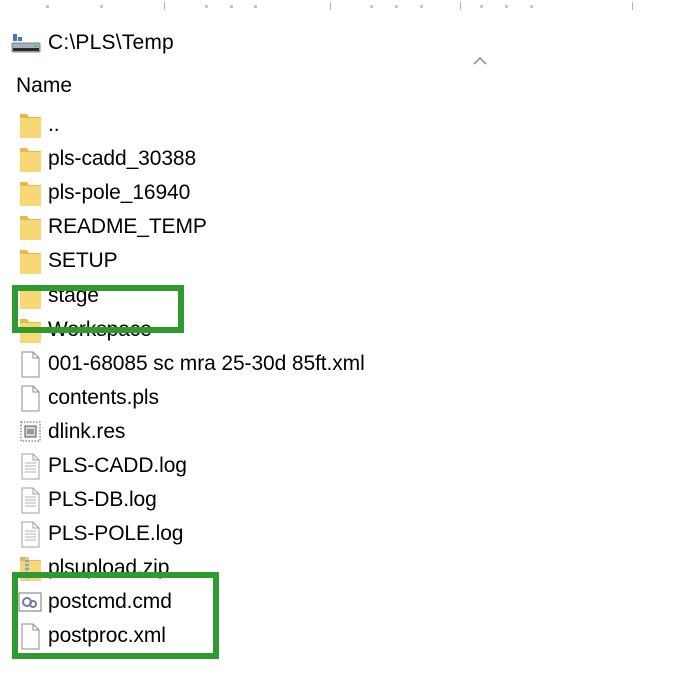 This screenshot has width=699, height=683. What do you see at coordinates (103, 397) in the screenshot?
I see `item-name: contents.pls` at bounding box center [103, 397].